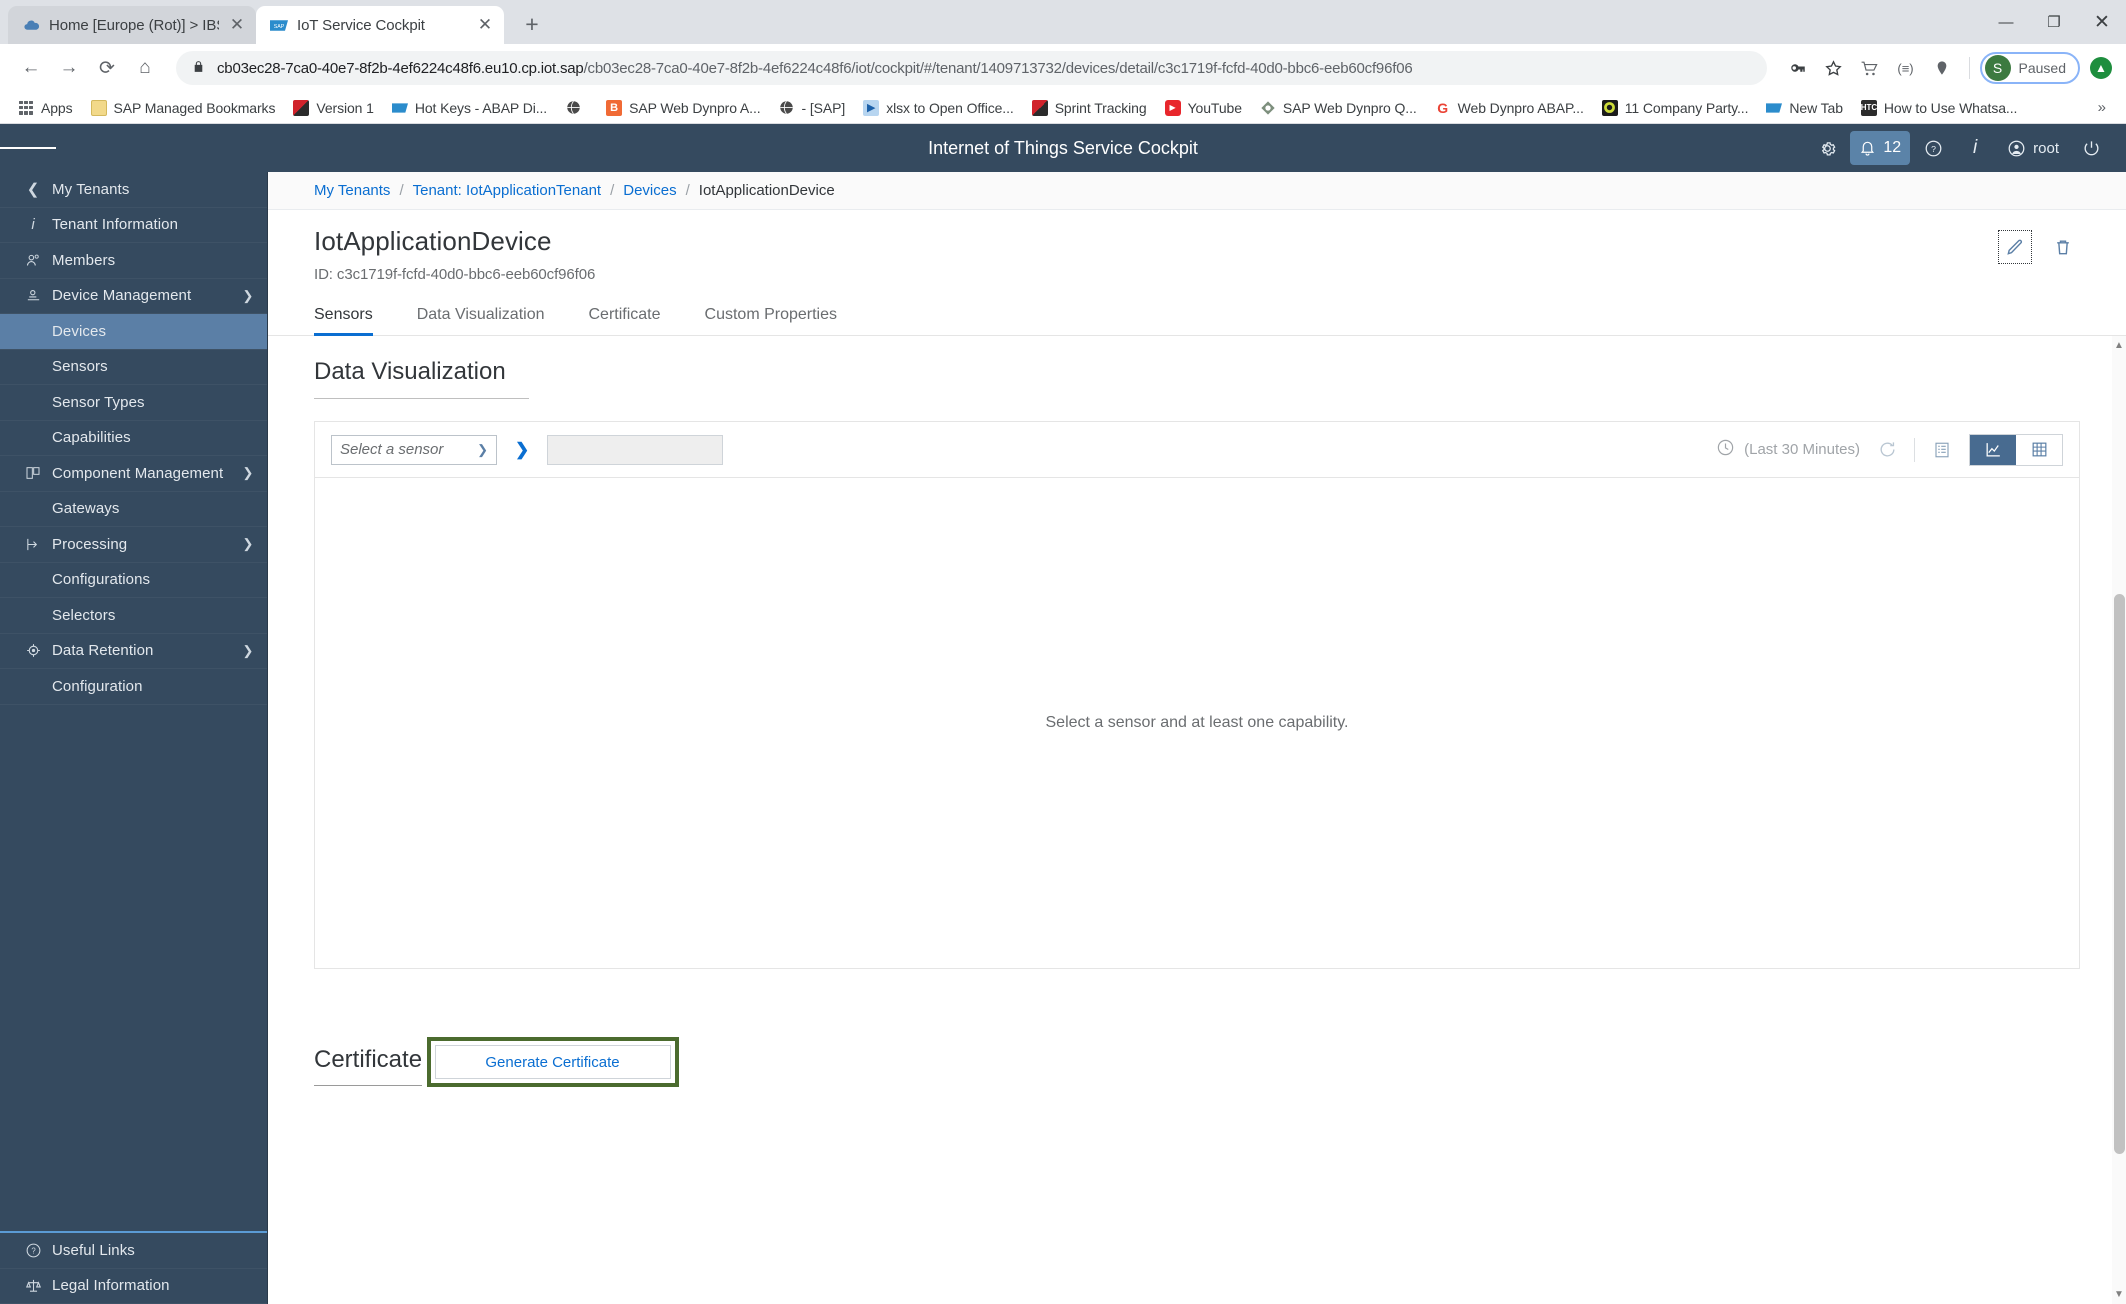  What do you see at coordinates (368, 1066) in the screenshot?
I see `section-title-certificate: Certificate` at bounding box center [368, 1066].